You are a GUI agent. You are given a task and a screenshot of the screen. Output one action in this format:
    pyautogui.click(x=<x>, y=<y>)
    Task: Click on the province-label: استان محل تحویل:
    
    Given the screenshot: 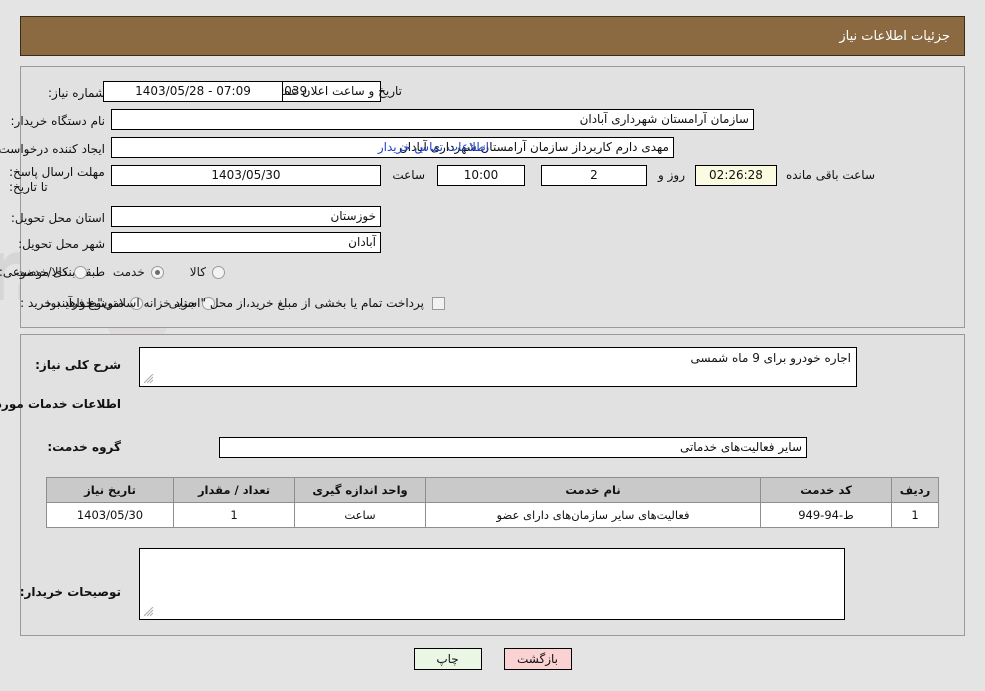 What is the action you would take?
    pyautogui.click(x=57, y=218)
    